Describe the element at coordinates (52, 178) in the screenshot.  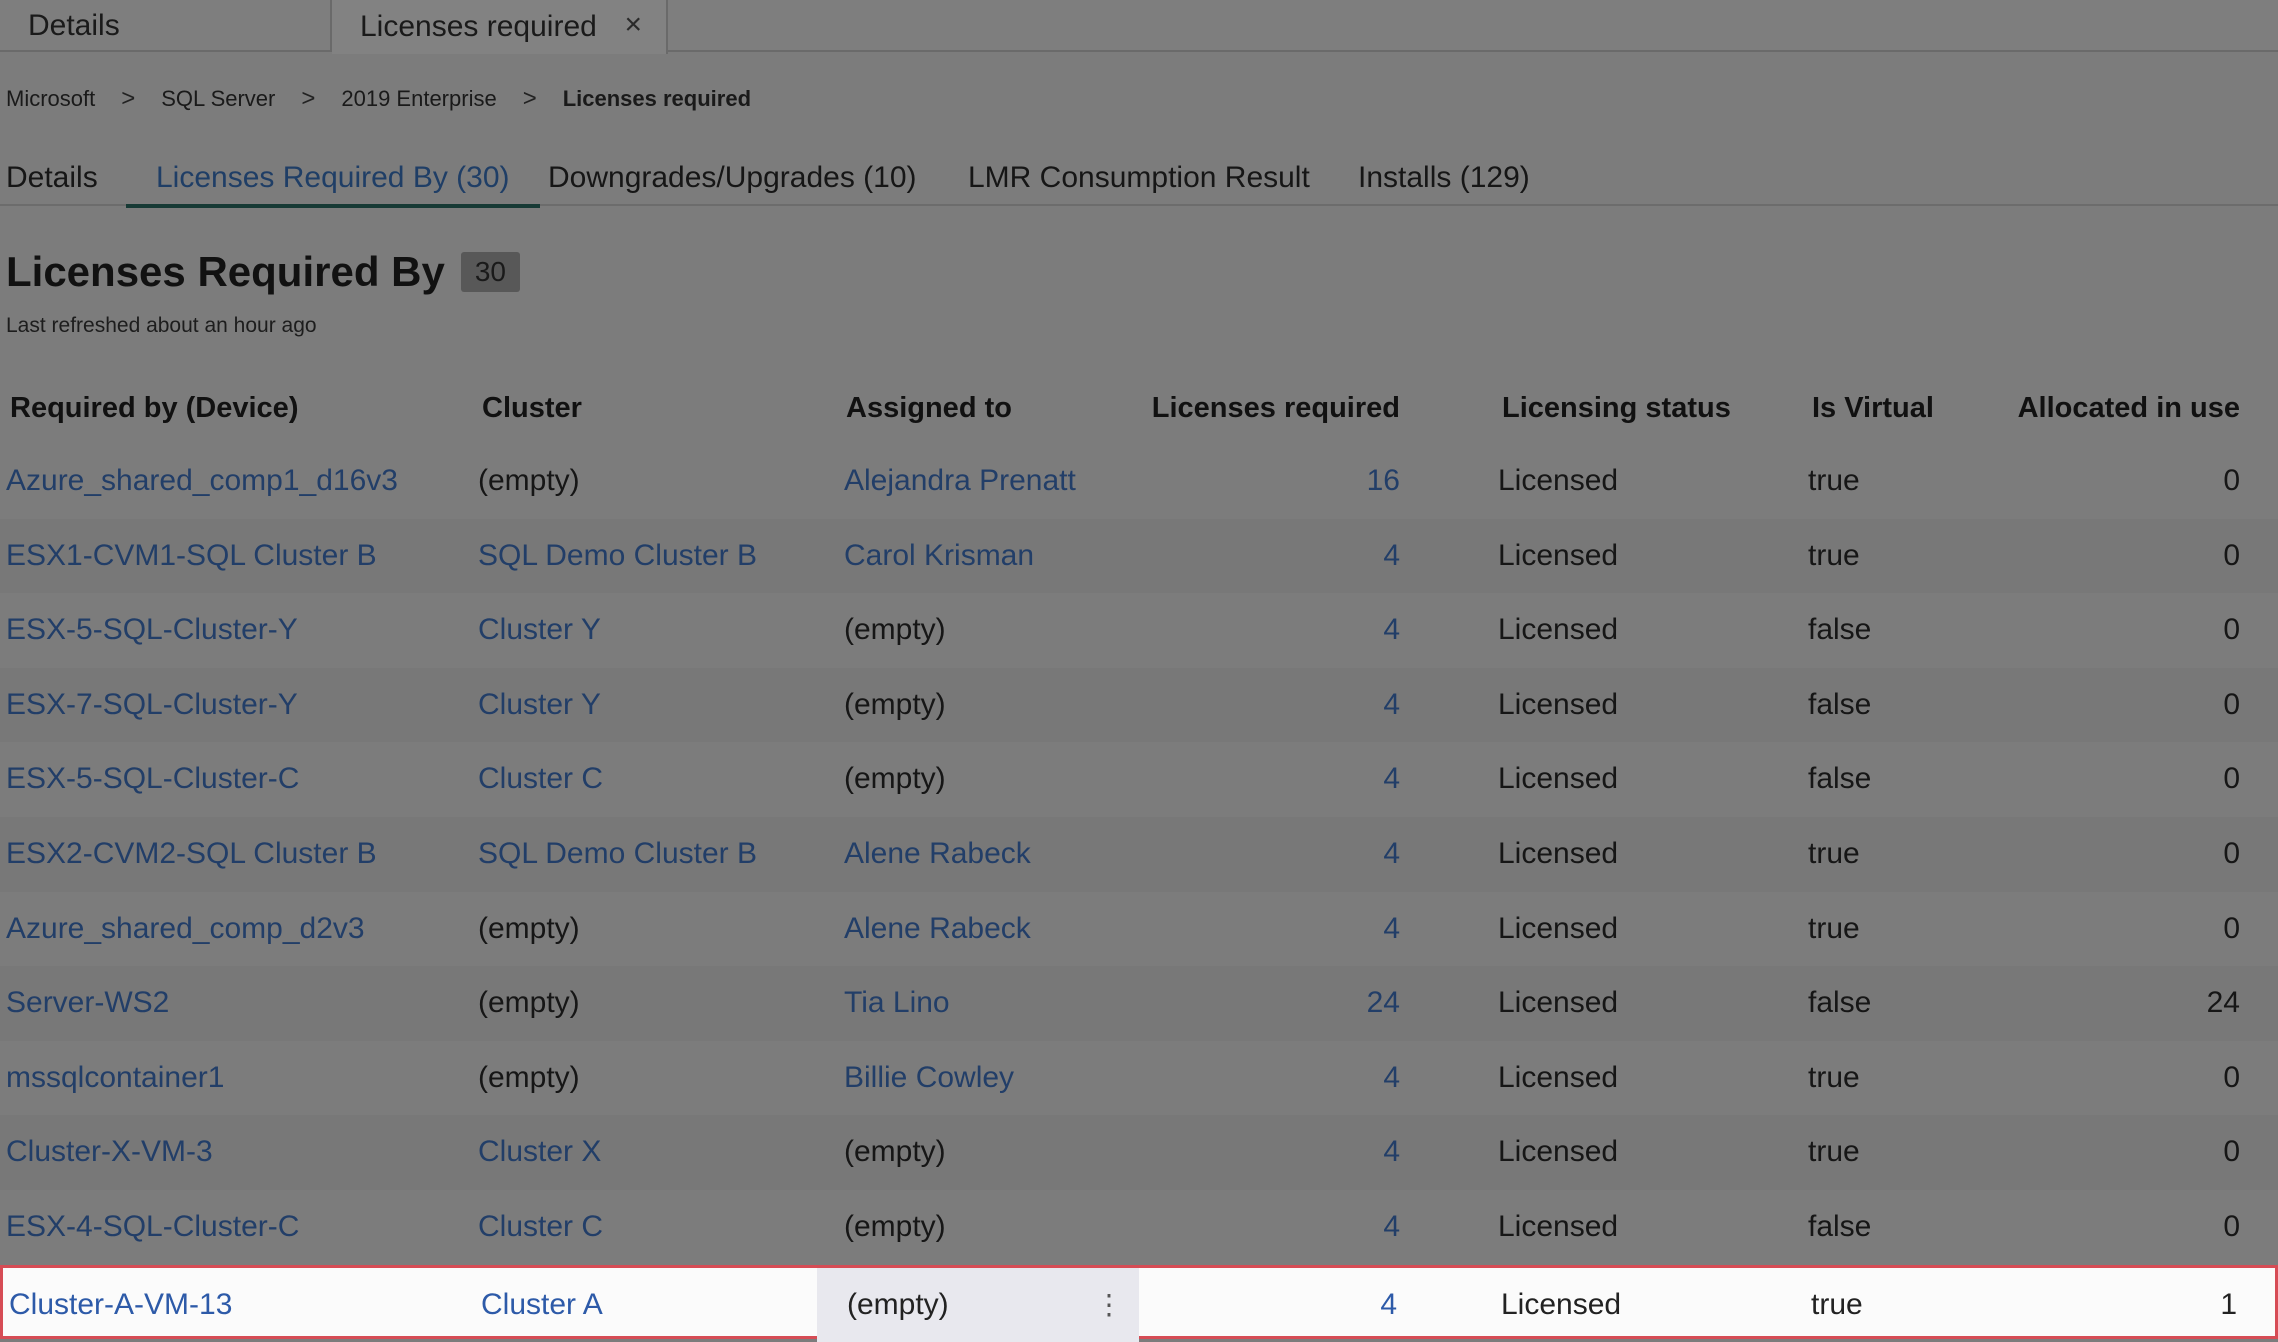
I see `tab-details: Details` at that location.